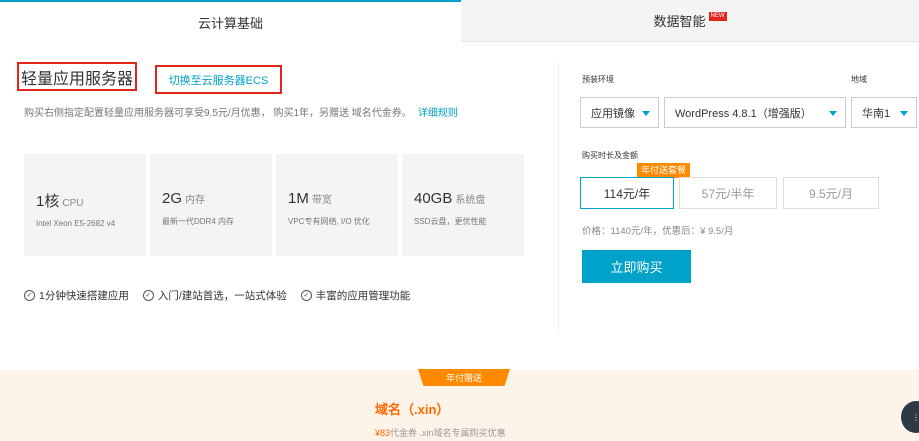 The height and width of the screenshot is (441, 919). What do you see at coordinates (172, 198) in the screenshot?
I see `spec-value: 2G` at bounding box center [172, 198].